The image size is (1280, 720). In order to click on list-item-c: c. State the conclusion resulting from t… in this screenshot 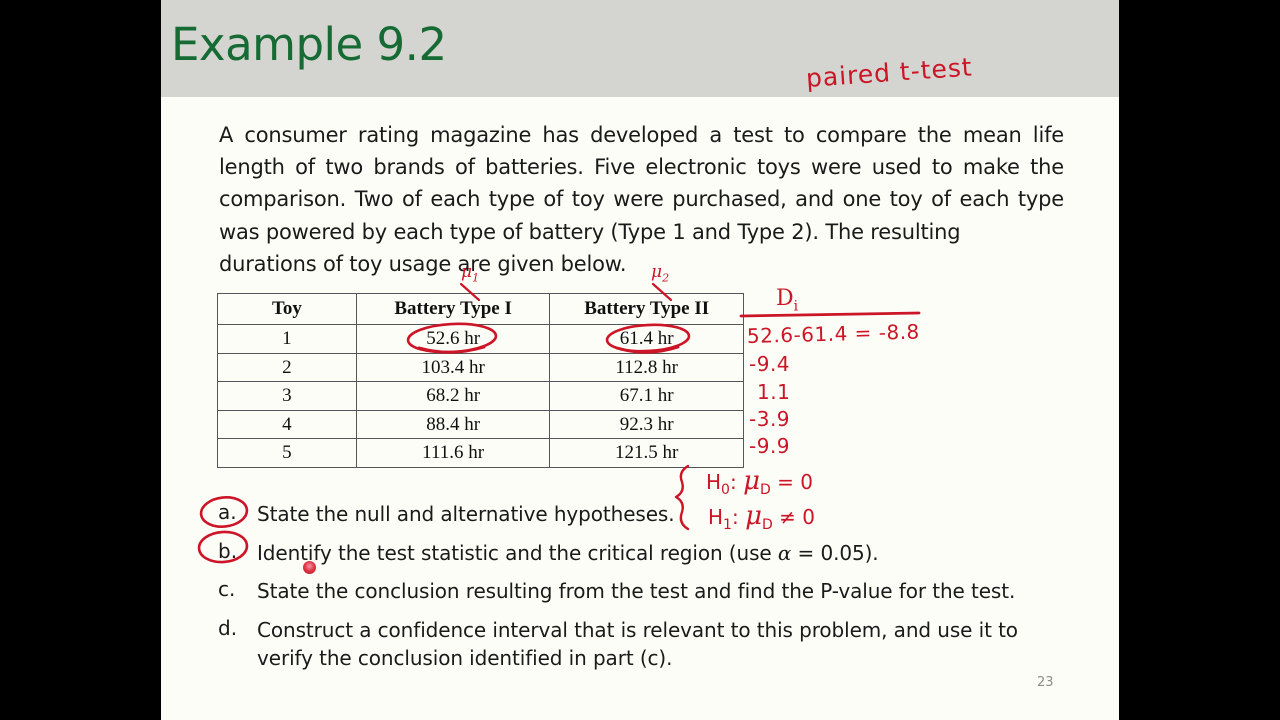, I will do `click(641, 591)`.